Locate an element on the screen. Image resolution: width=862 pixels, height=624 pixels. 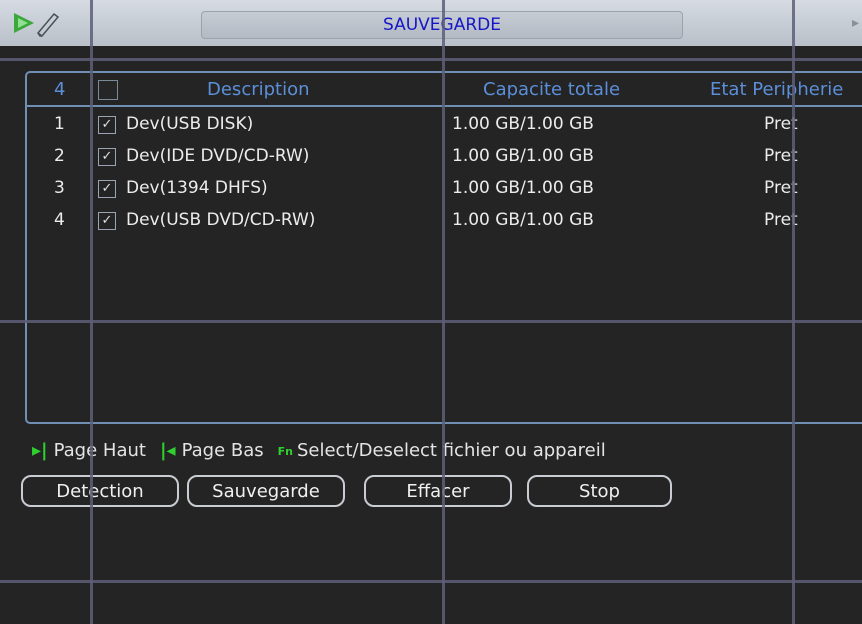
page-up-hint: Page Haut is located at coordinates (99, 450).